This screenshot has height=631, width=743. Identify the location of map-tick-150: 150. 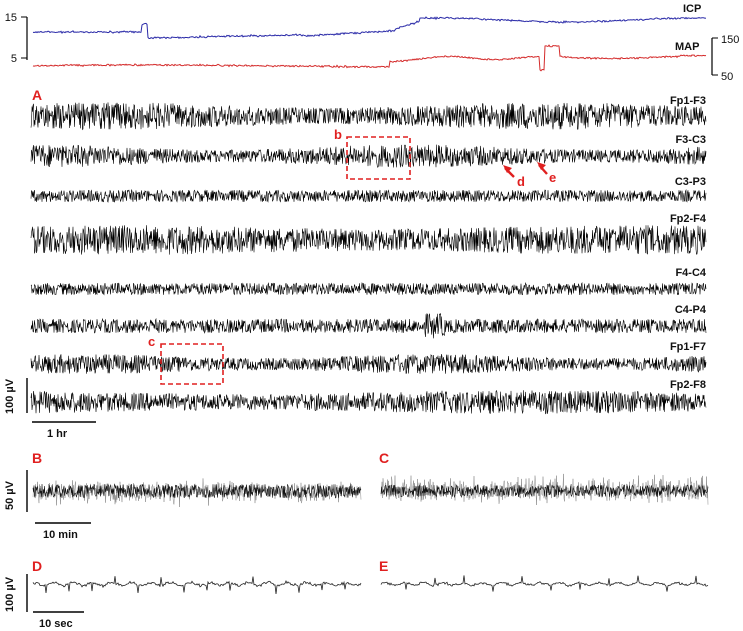
(730, 40).